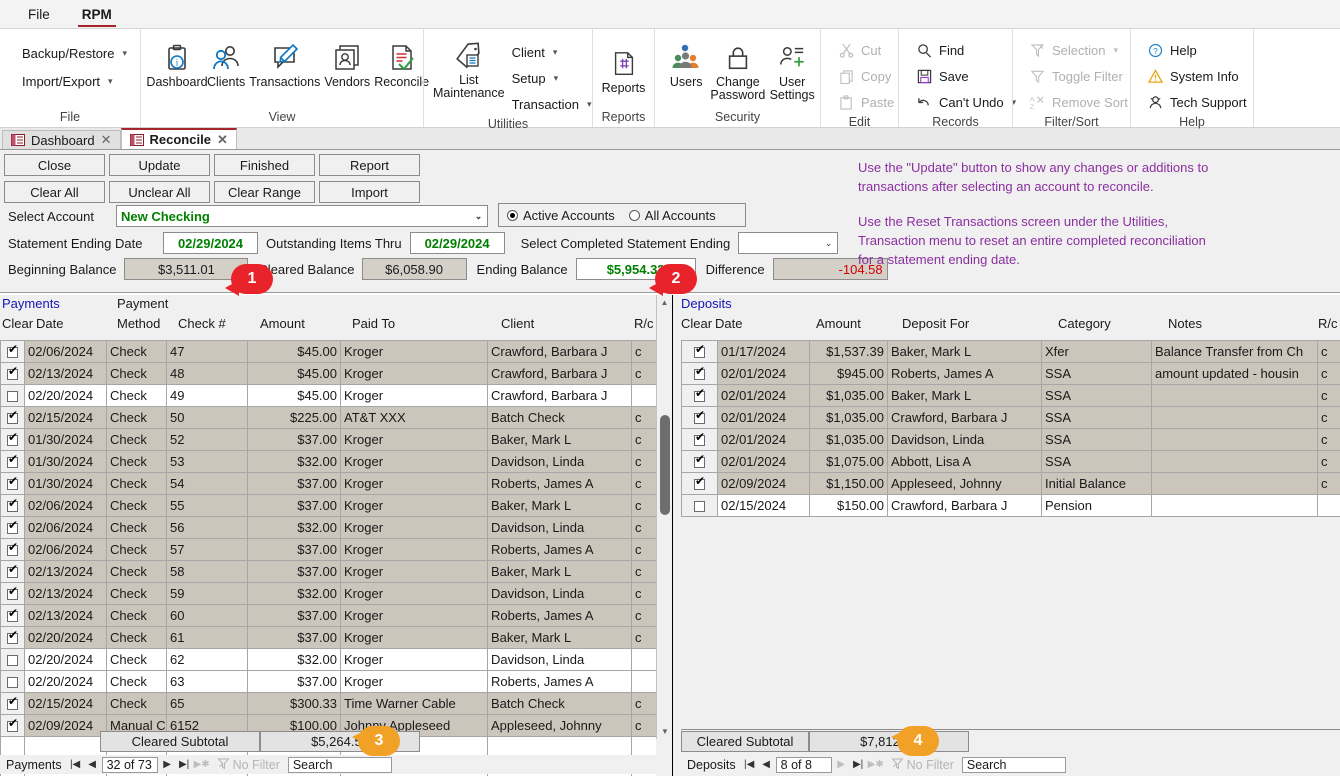 The image size is (1340, 776). What do you see at coordinates (478, 216) in the screenshot?
I see `chevron-down-icon: ⌄` at bounding box center [478, 216].